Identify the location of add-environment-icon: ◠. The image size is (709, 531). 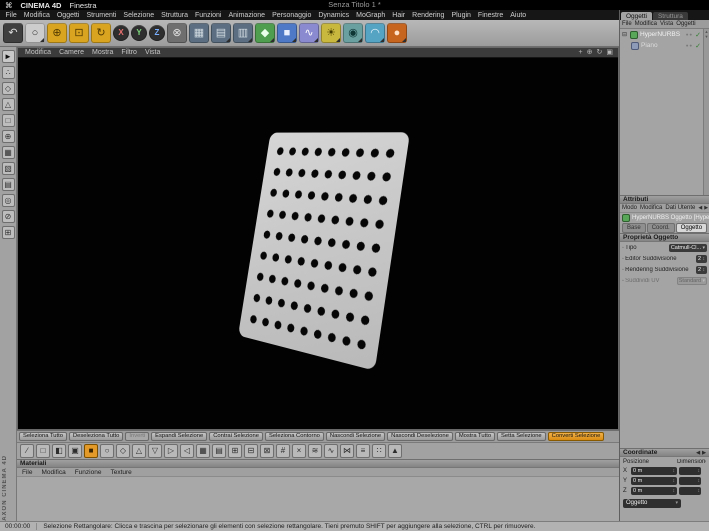
(375, 33).